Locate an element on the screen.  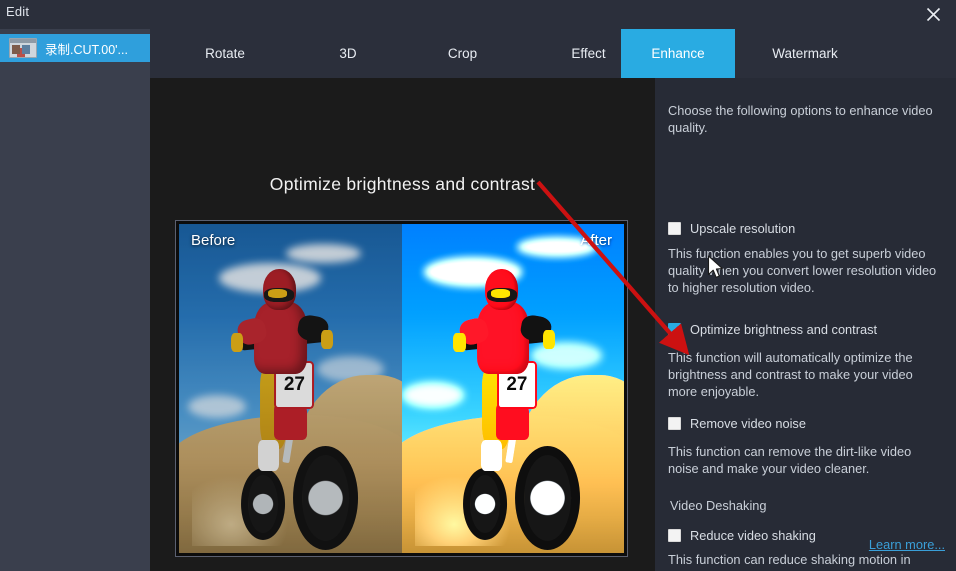
motocross-scene-after: 27 is located at coordinates (512, 388).